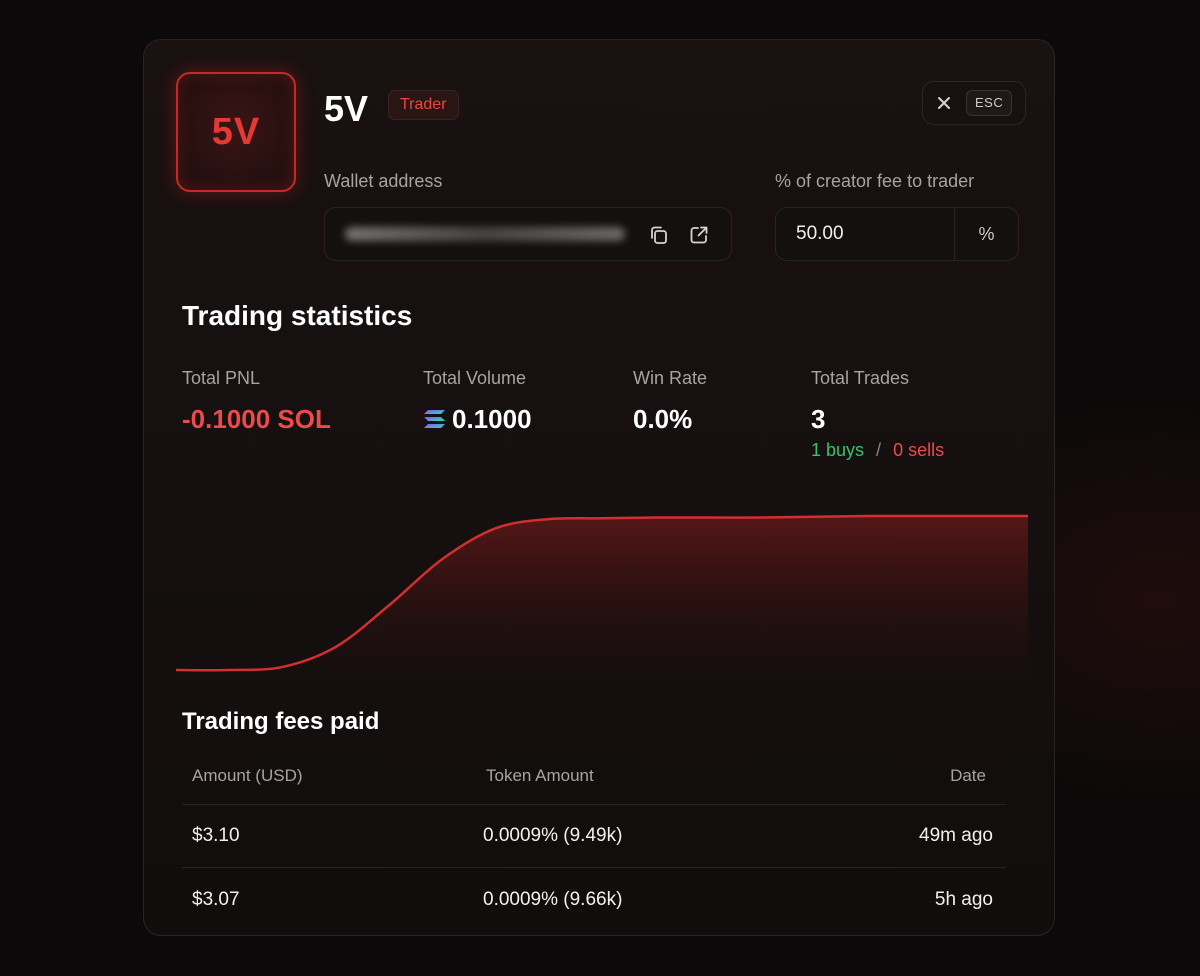 This screenshot has height=976, width=1200. Describe the element at coordinates (963, 899) in the screenshot. I see `row-date: 5h ago` at that location.